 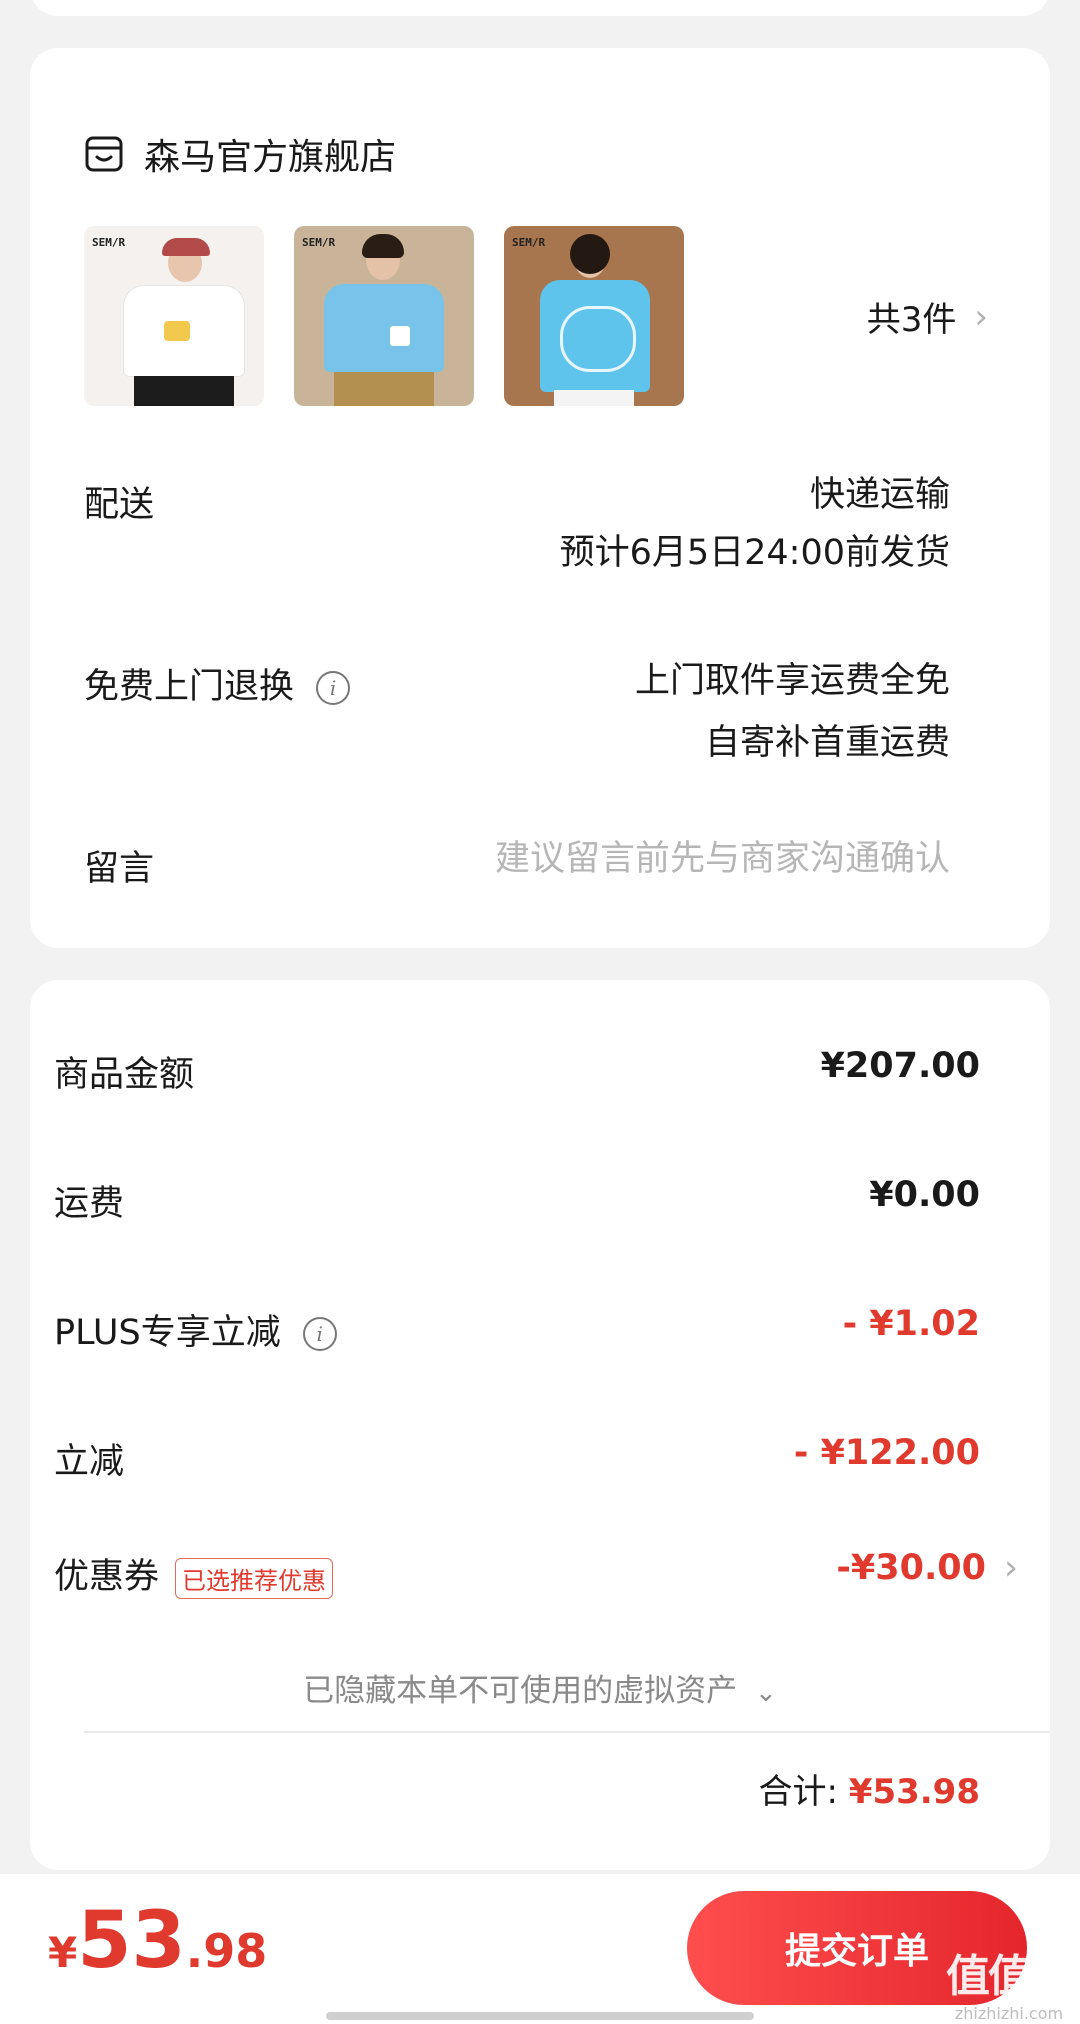 I want to click on chevron-down-icon: ⌄, so click(x=766, y=1693).